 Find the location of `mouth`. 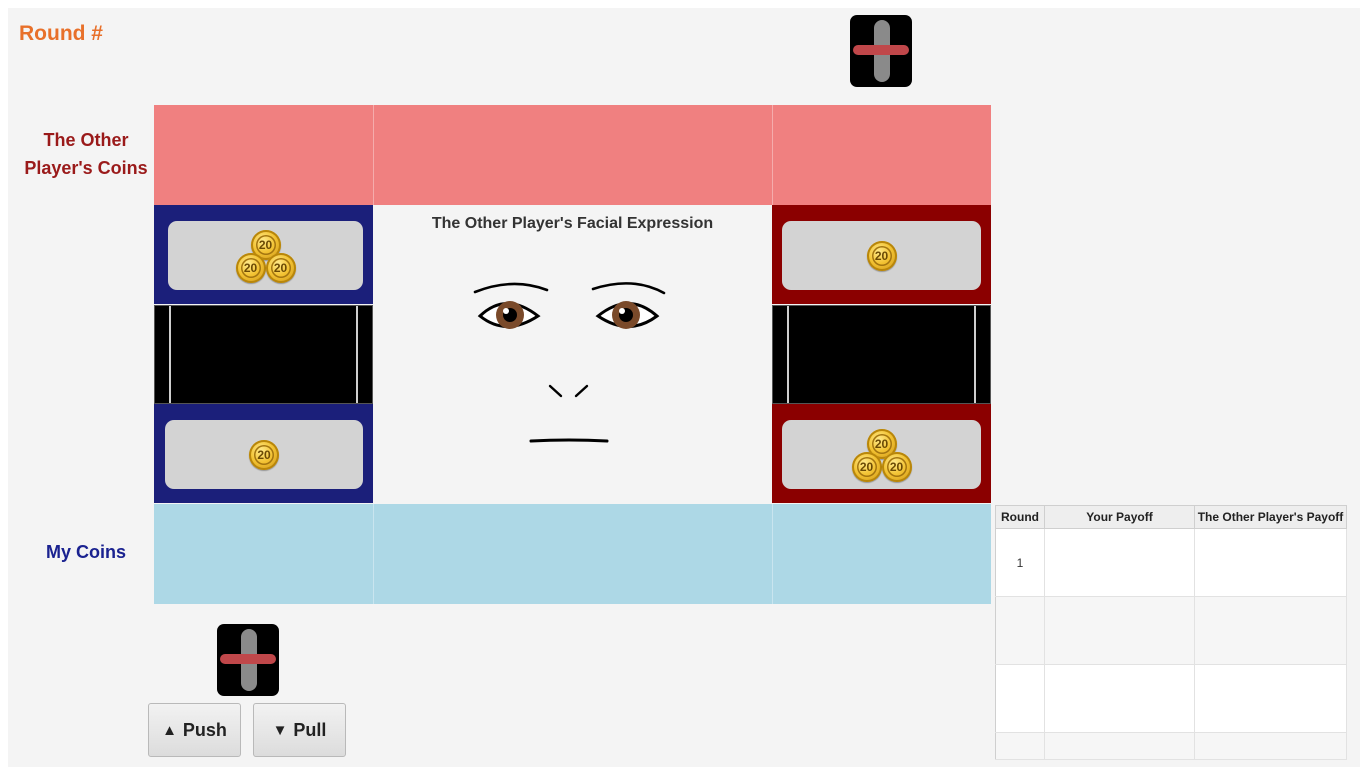

mouth is located at coordinates (569, 440).